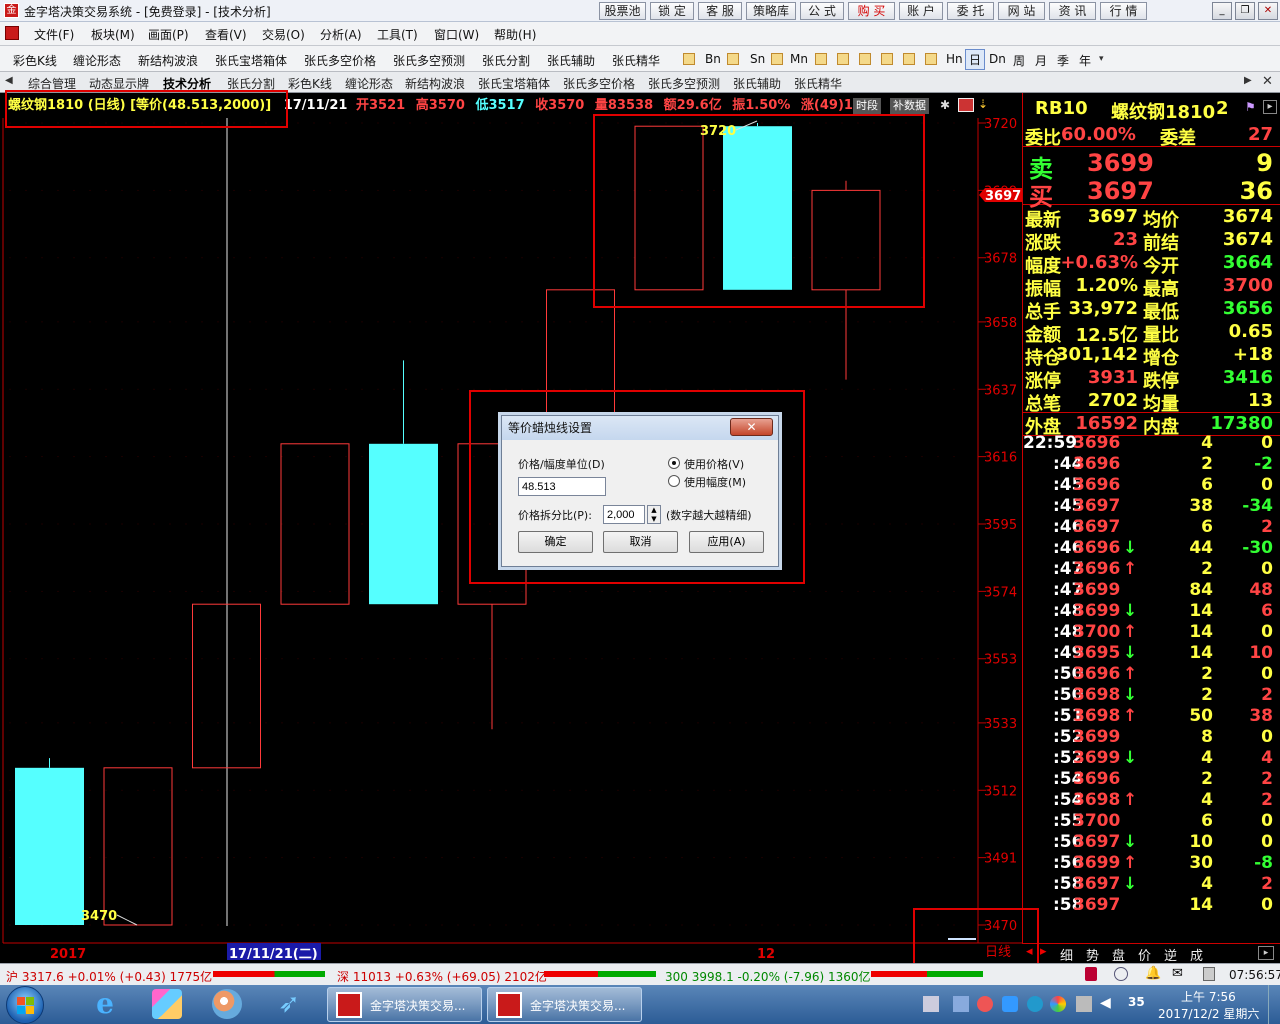  I want to click on toolbar-zhang-tower: 张氏宝塔箱体, so click(251, 60).